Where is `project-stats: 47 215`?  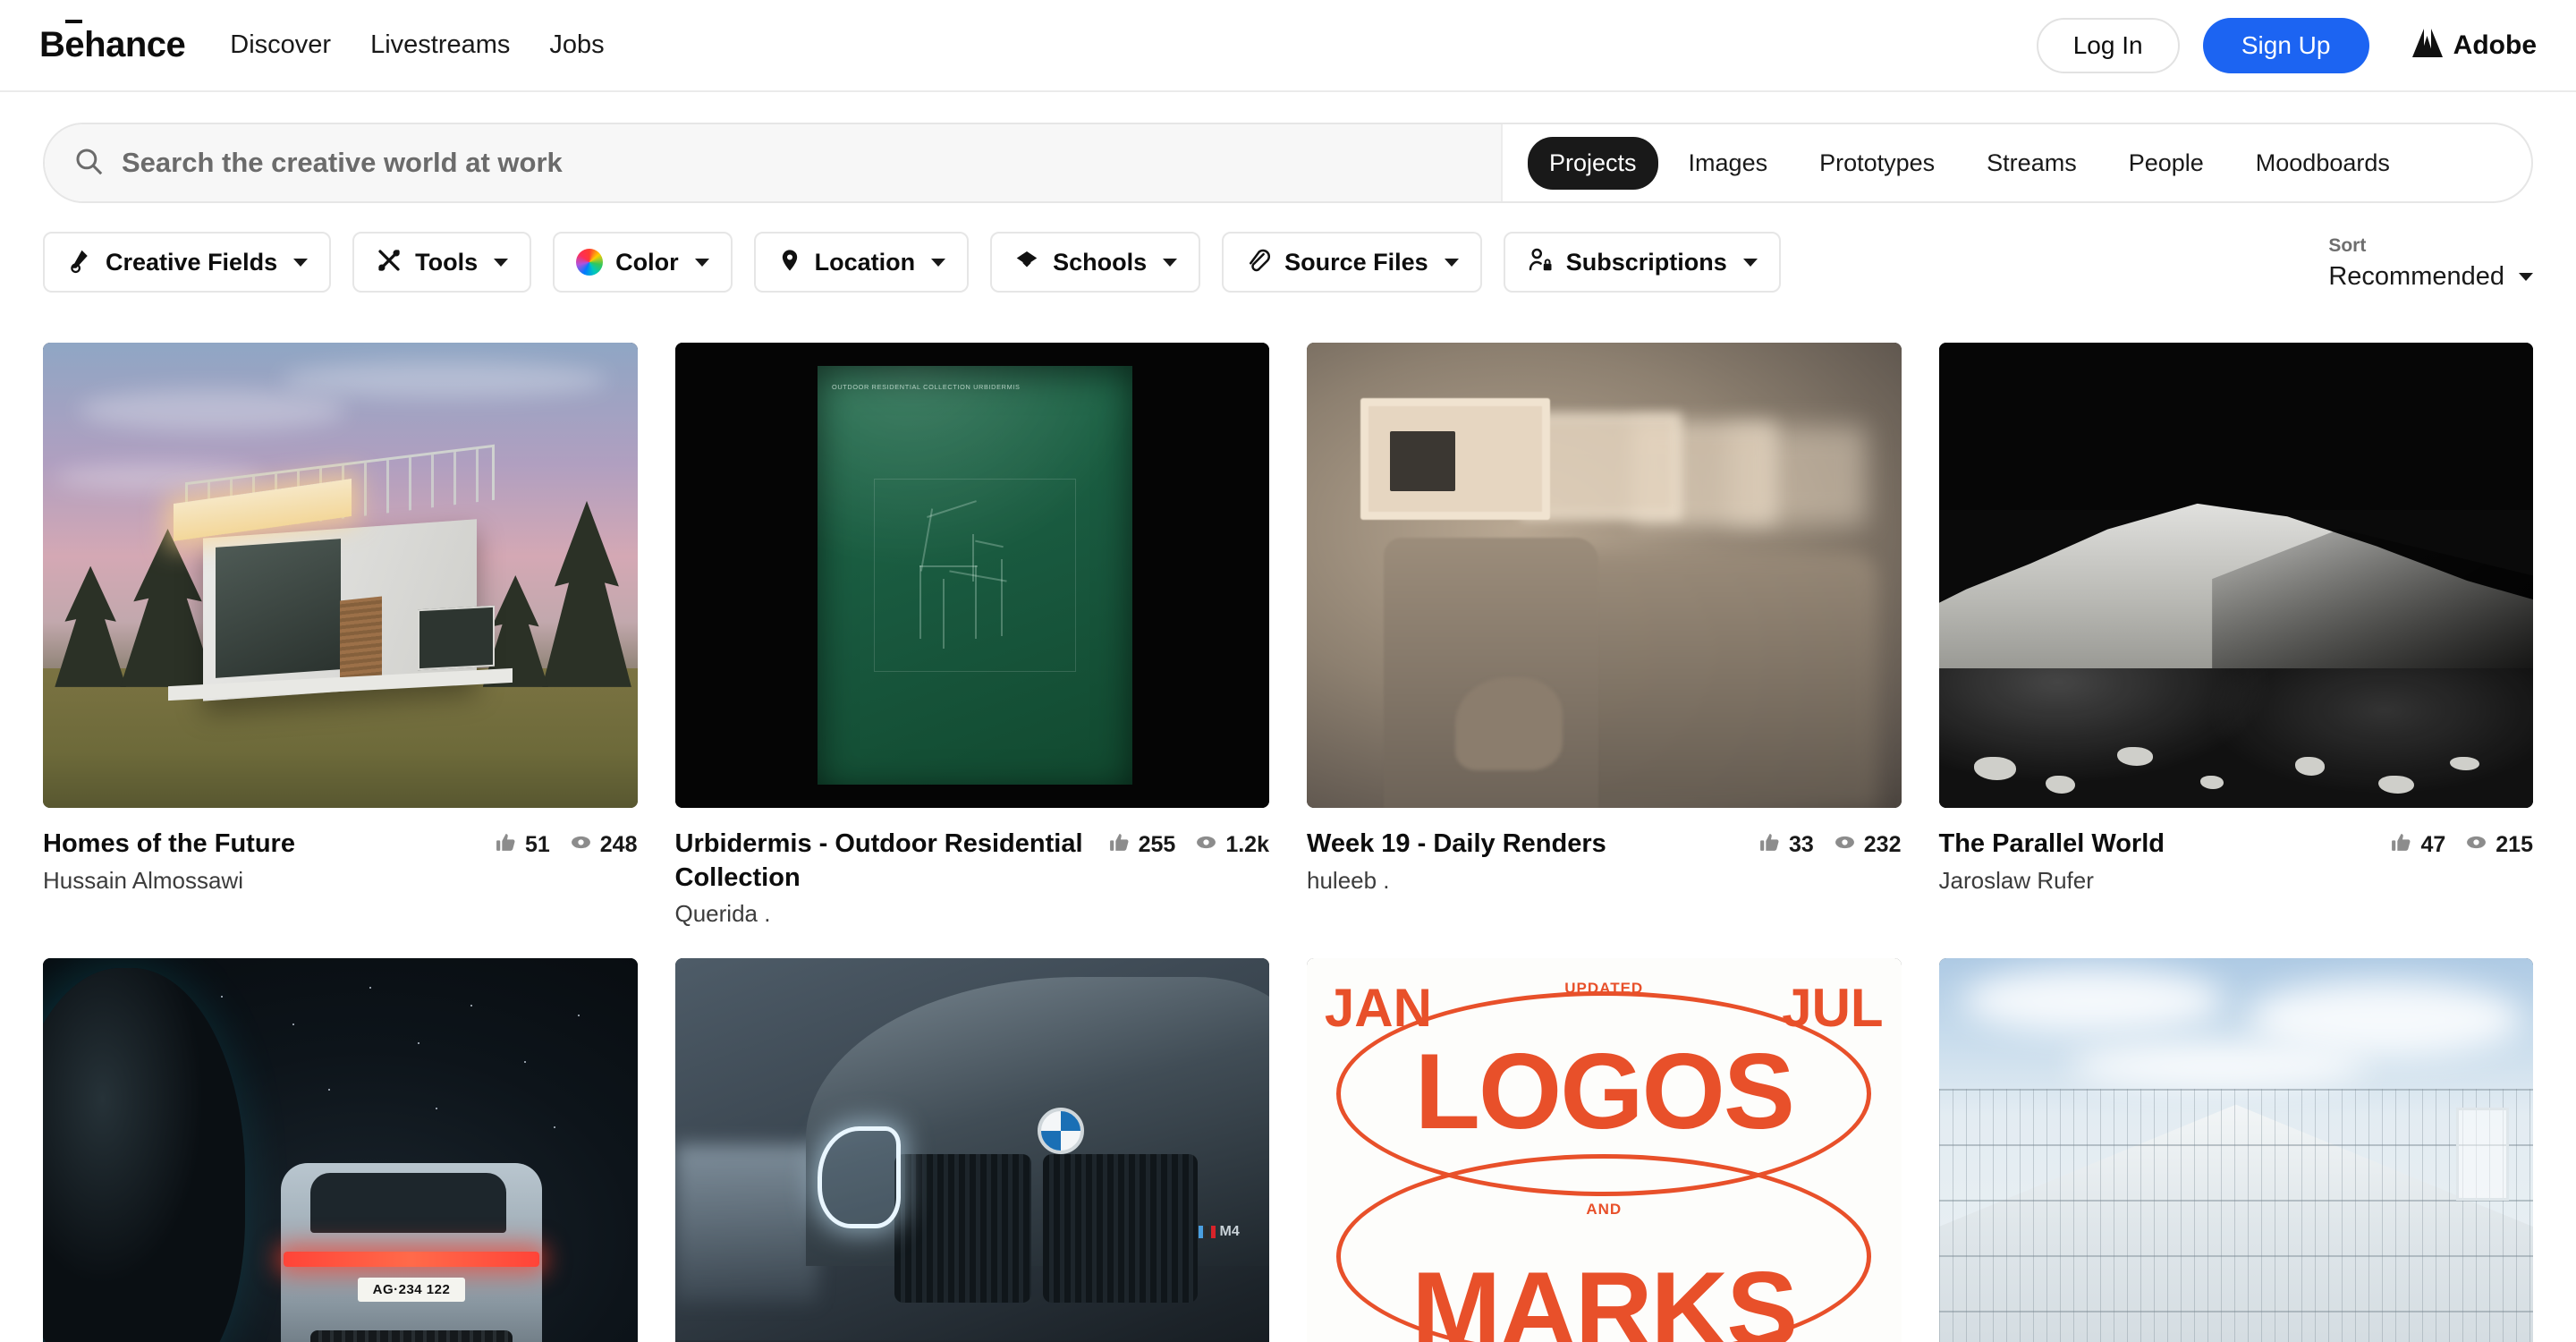 project-stats: 47 215 is located at coordinates (2461, 843).